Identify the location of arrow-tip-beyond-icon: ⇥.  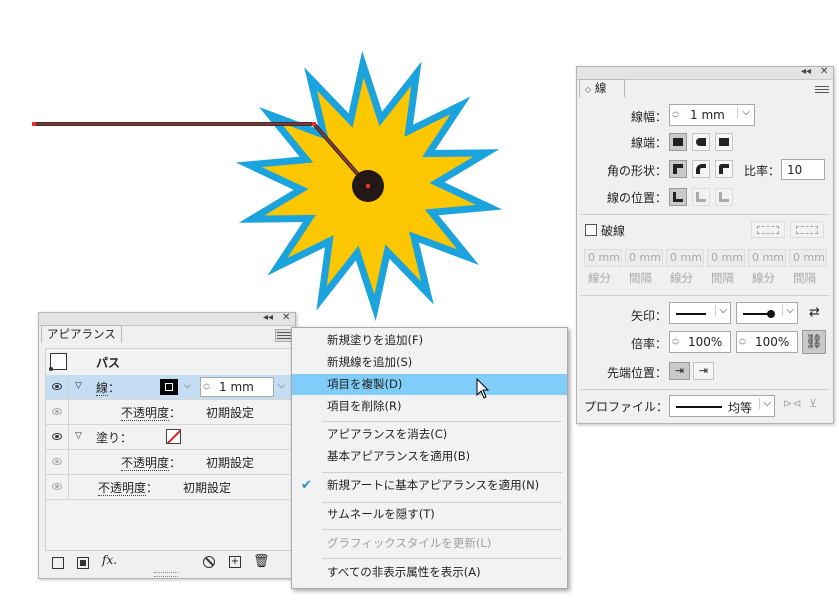
(679, 371).